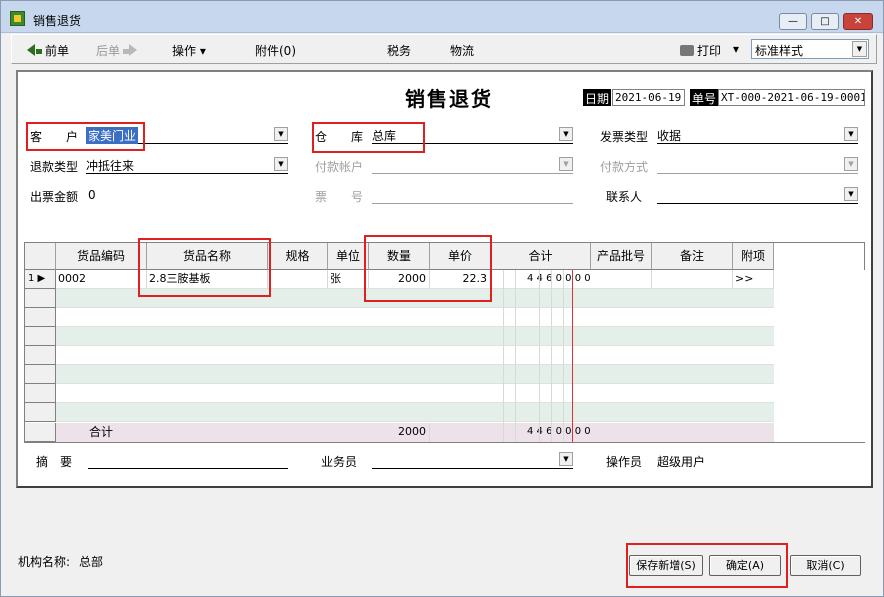  What do you see at coordinates (541, 256) in the screenshot?
I see `col-total-header: 合计` at bounding box center [541, 256].